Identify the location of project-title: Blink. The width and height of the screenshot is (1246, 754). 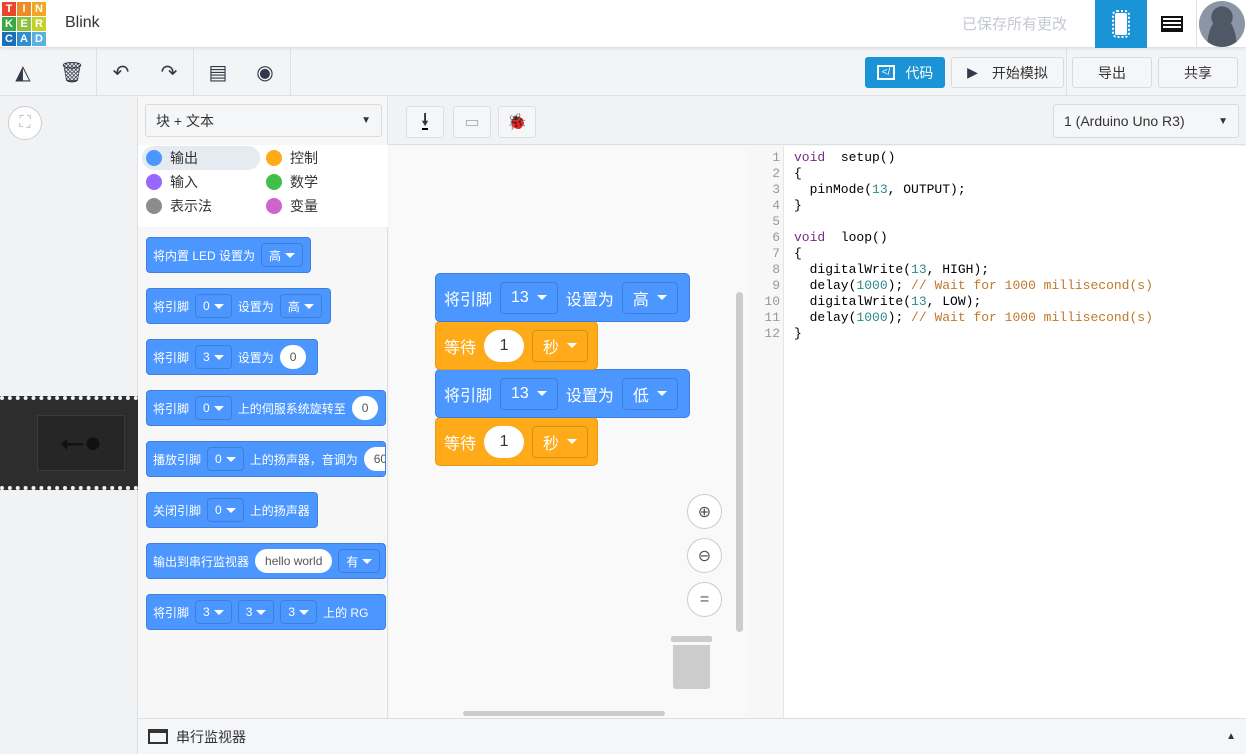
(82, 23).